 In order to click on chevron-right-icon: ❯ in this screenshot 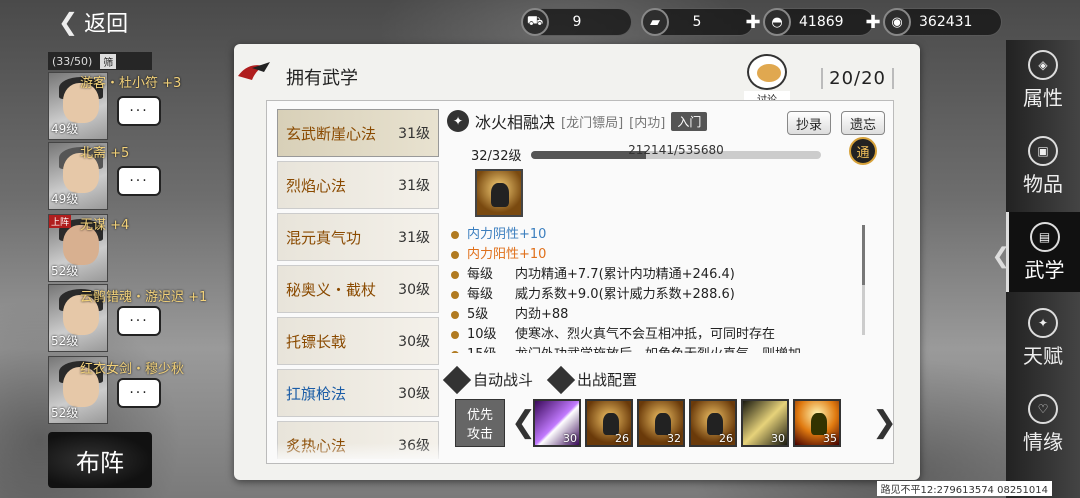, I will do `click(884, 422)`.